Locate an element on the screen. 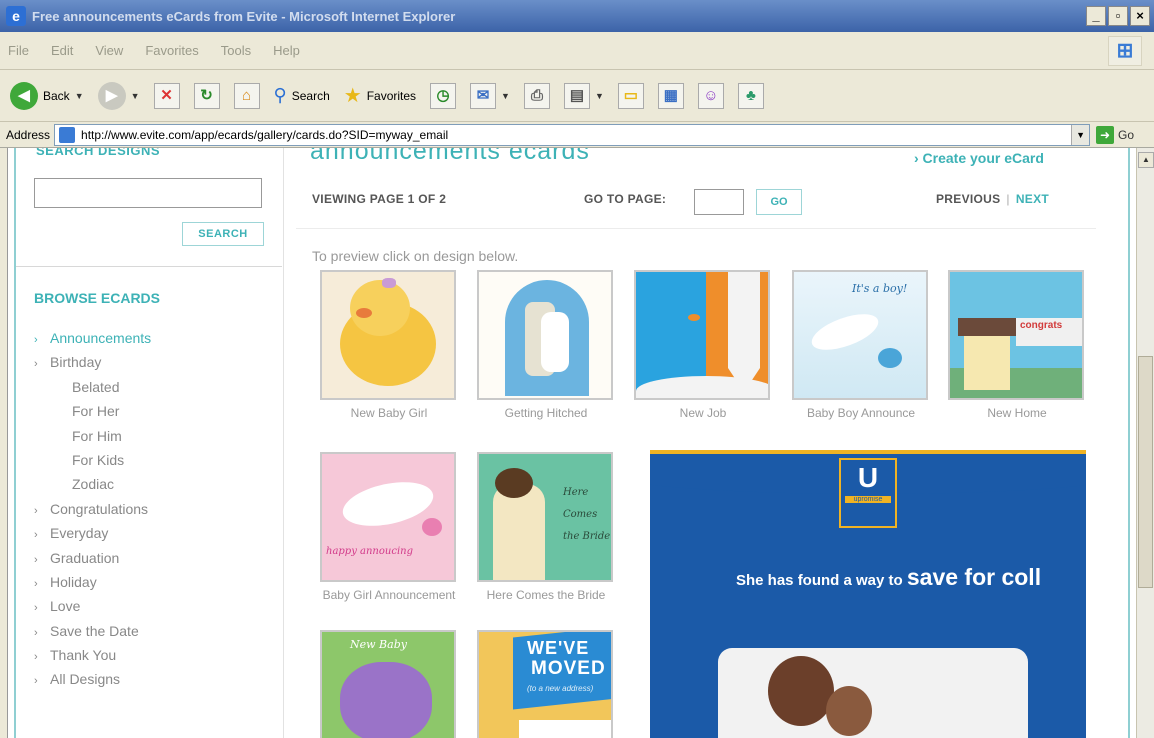 This screenshot has height=738, width=1154. sidebar-item-holiday: › Holiday is located at coordinates (92, 582).